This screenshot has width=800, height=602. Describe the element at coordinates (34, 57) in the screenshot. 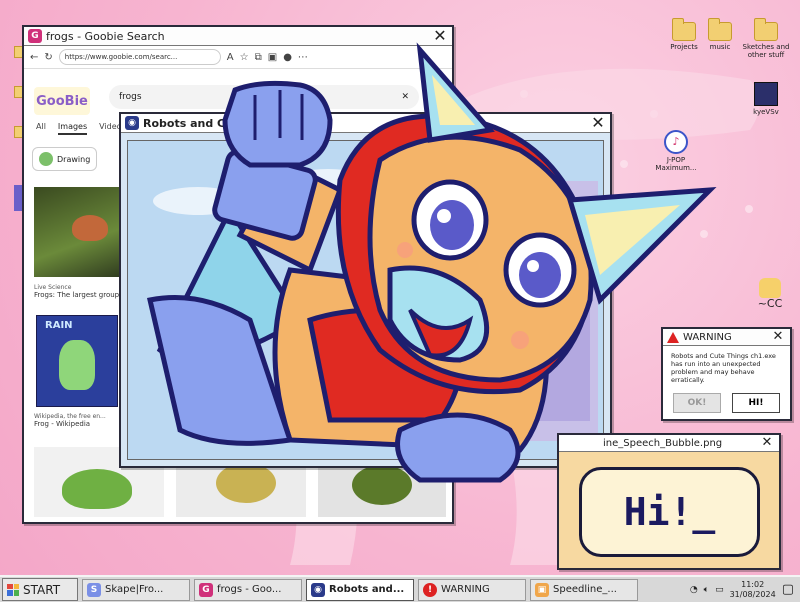

I see `back-icon: ←` at that location.